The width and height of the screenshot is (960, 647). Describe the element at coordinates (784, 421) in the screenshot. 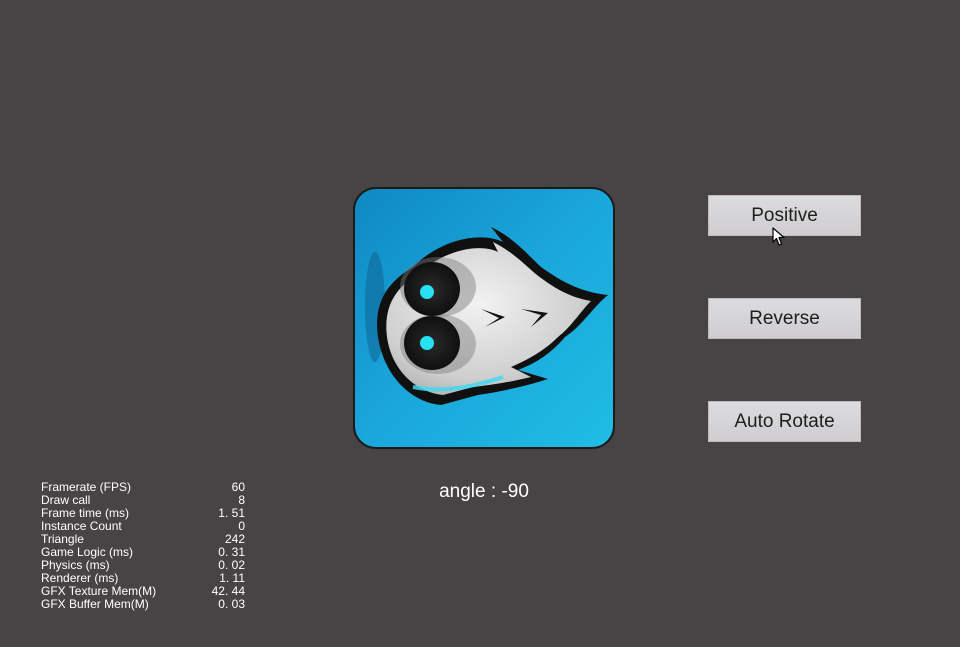

I see `auto-rotate-button: Auto Rotate` at that location.